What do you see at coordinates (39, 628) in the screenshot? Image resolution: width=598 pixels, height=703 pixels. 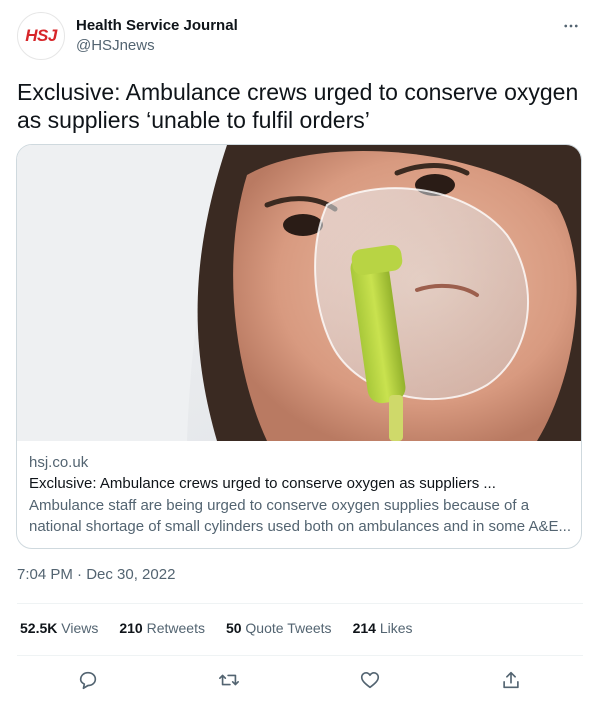 I see `views-count: 52.5K` at bounding box center [39, 628].